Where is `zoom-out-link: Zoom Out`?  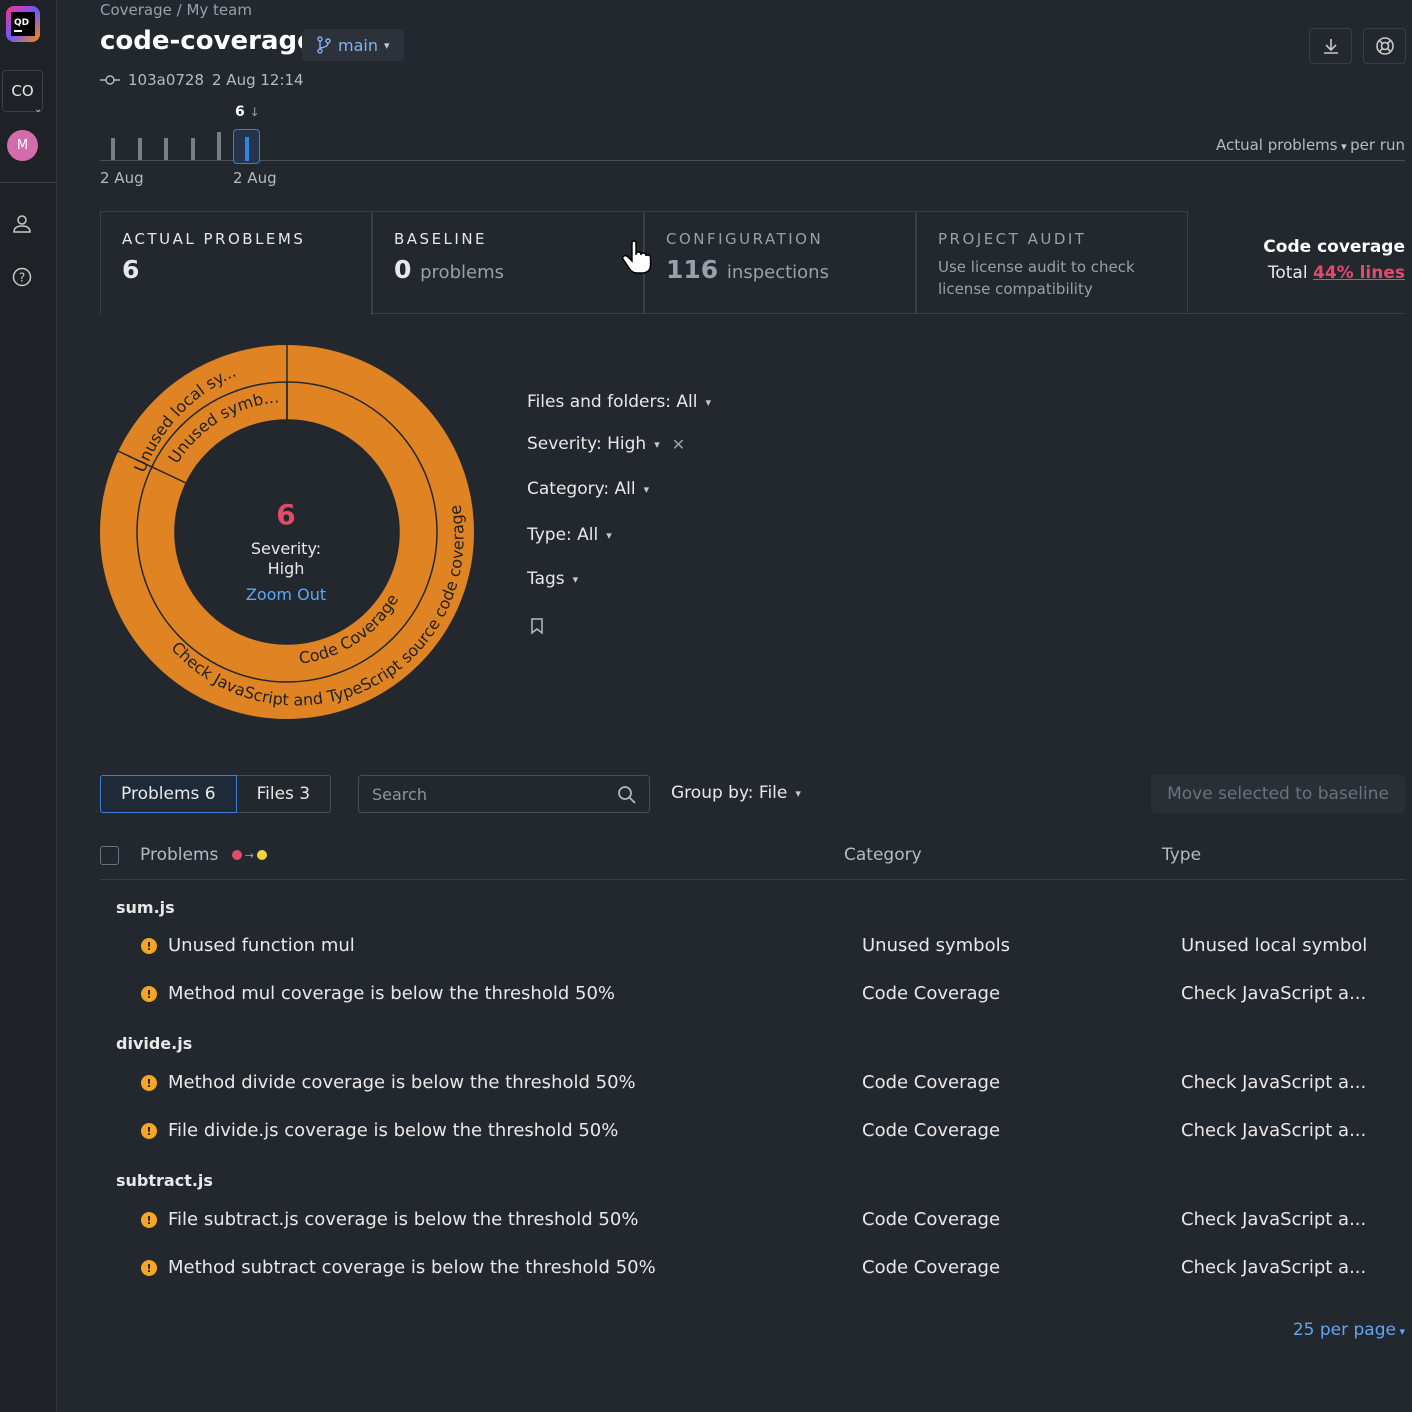
zoom-out-link: Zoom Out is located at coordinates (286, 594).